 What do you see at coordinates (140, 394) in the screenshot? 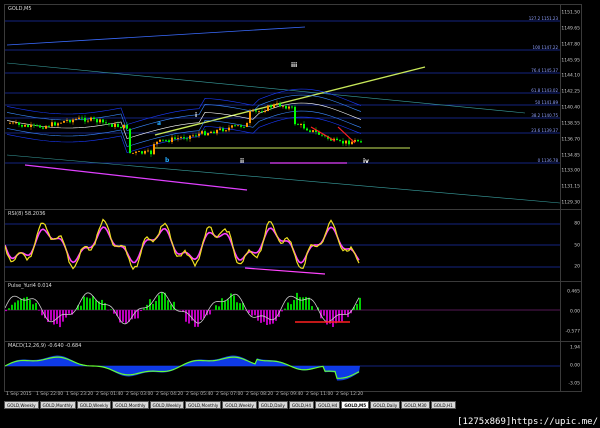
I see `time-label: 2 Sep 03:00` at bounding box center [140, 394].